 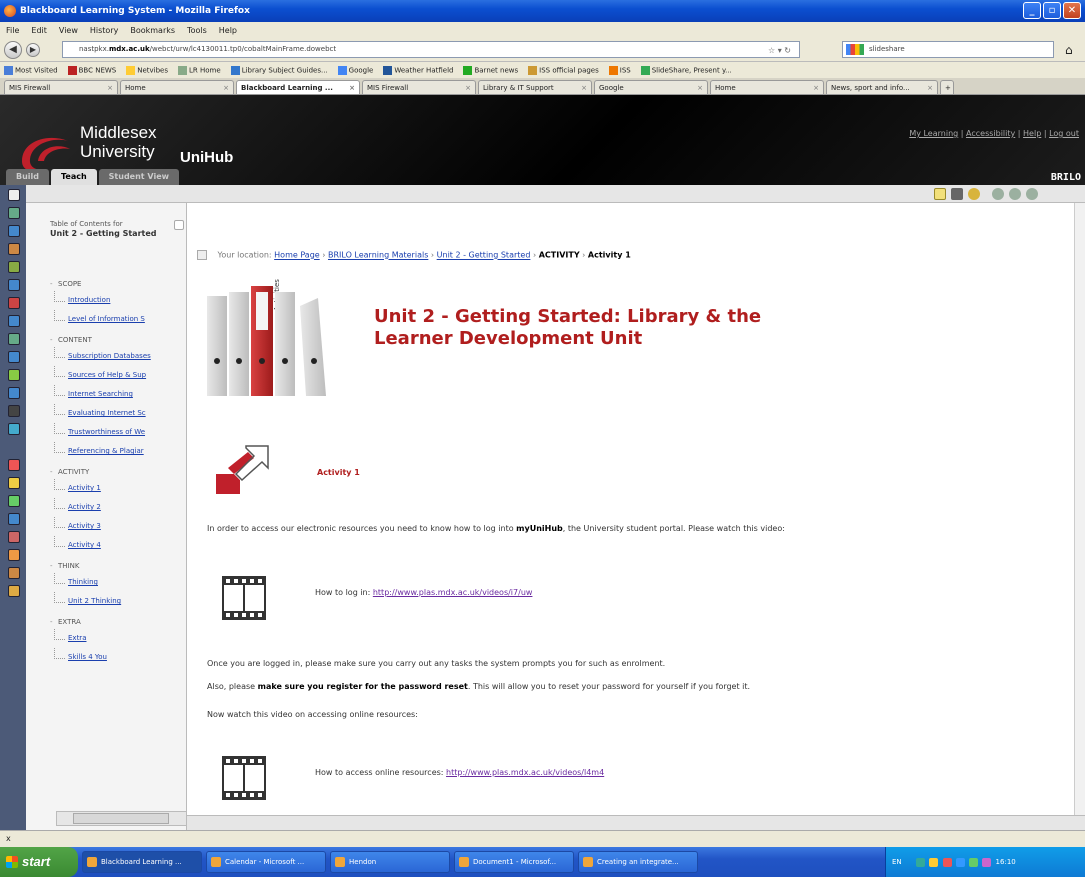 What do you see at coordinates (117, 566) in the screenshot?
I see `toc-group-think: THINK` at bounding box center [117, 566].